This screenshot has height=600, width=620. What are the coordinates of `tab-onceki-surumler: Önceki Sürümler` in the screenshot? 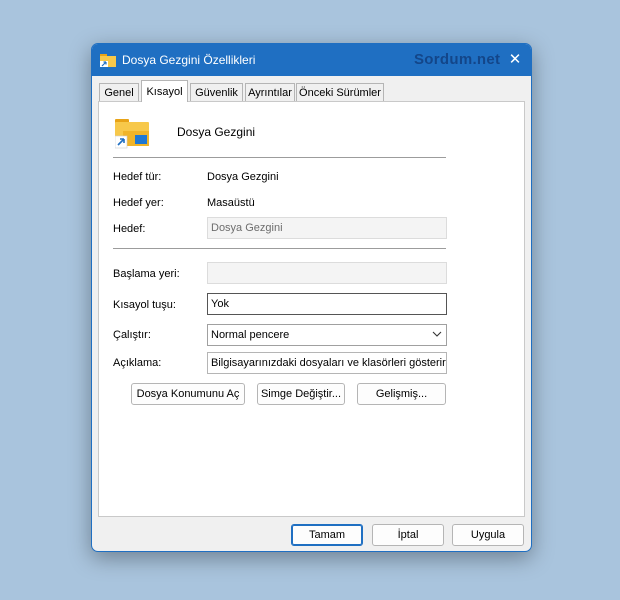 It's located at (340, 92).